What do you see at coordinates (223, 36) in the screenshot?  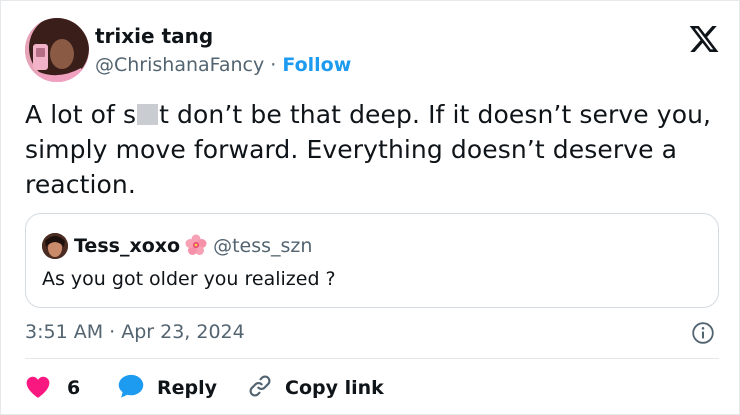 I see `author-name: trixie tang` at bounding box center [223, 36].